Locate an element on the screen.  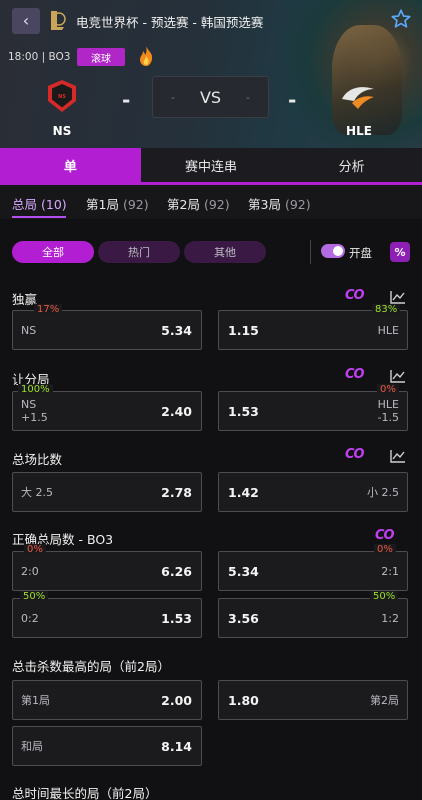
odds-button-score-2-0: 2:0 6.26 is located at coordinates (107, 571).